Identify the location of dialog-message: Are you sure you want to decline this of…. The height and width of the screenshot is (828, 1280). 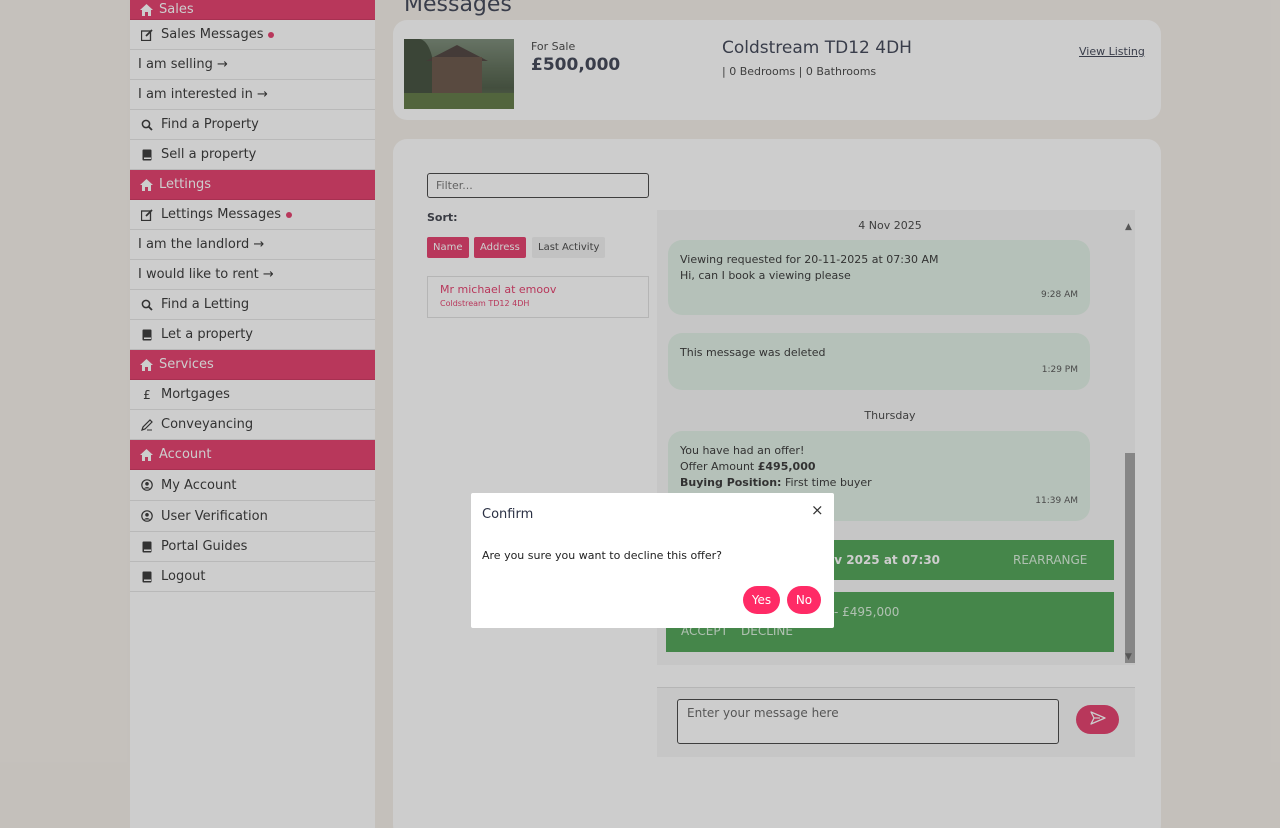
(602, 555).